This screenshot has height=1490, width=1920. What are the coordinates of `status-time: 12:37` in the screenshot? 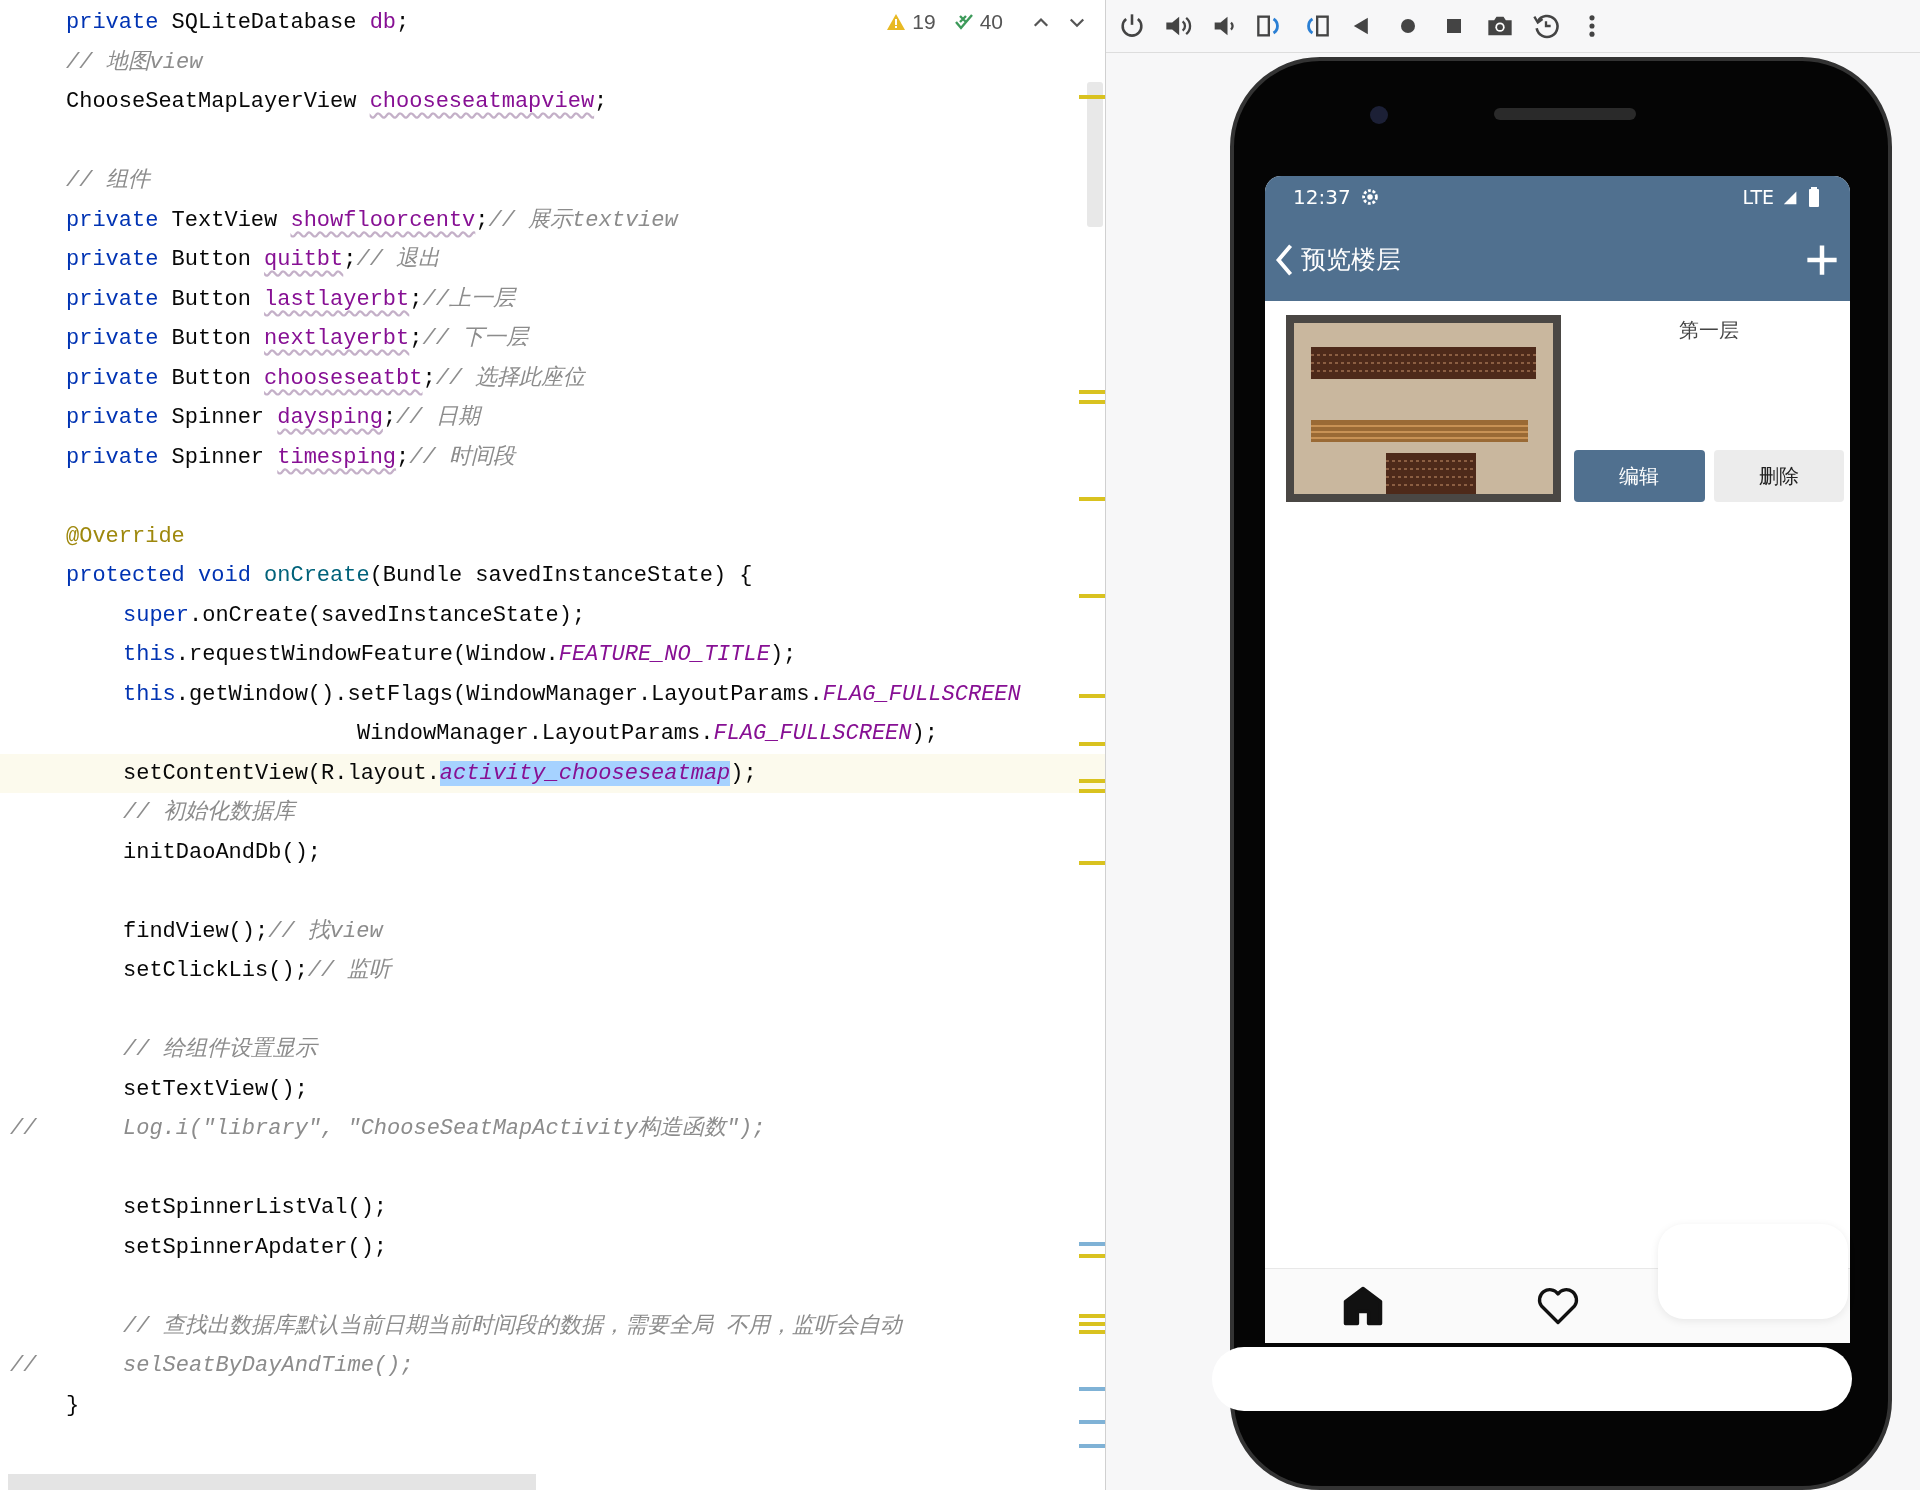 It's located at (1322, 197).